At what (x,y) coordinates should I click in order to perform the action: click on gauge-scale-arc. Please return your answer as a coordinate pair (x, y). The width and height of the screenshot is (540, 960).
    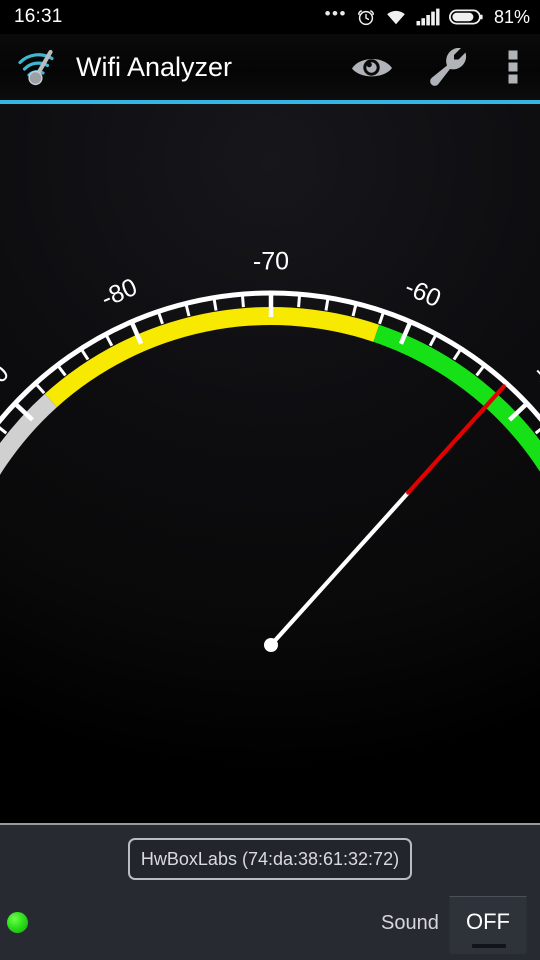
    Looking at the image, I should click on (270, 357).